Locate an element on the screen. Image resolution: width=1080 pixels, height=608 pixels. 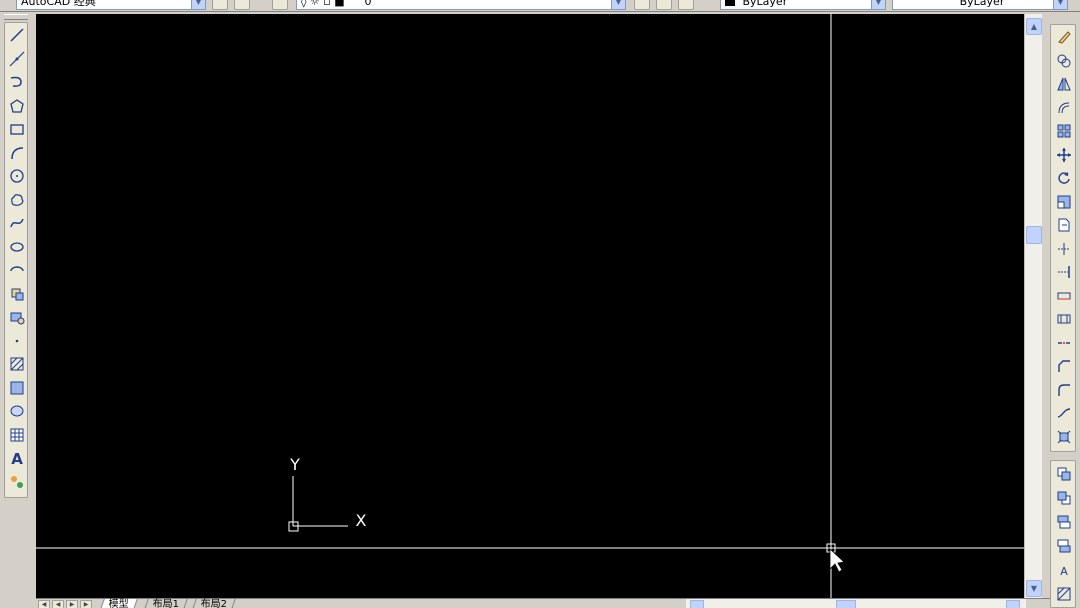
left-toolbar-grip is located at coordinates (16, 17).